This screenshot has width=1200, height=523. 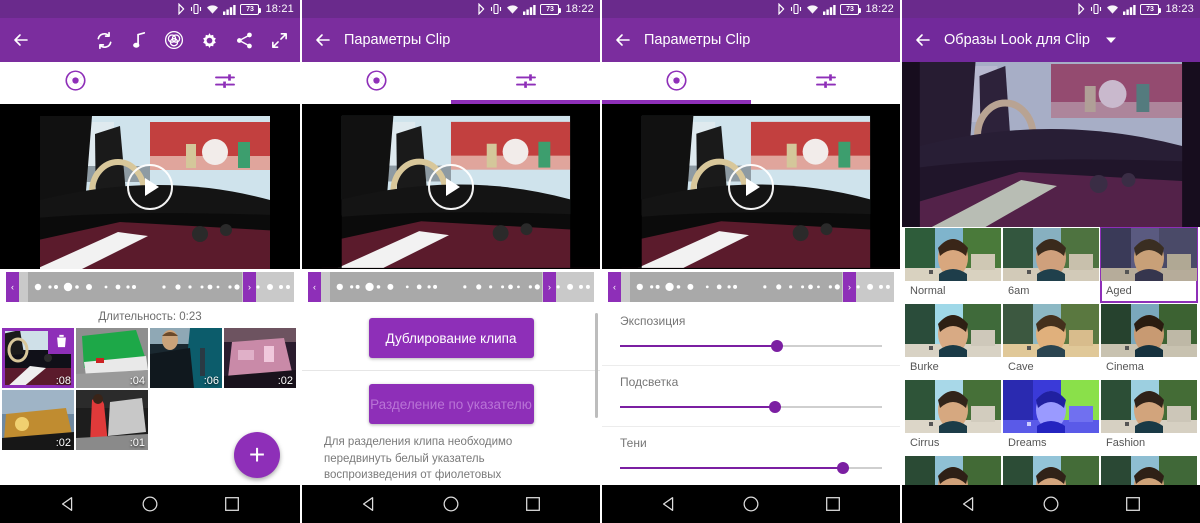 I want to click on clip-thumbnail: :01, so click(x=112, y=420).